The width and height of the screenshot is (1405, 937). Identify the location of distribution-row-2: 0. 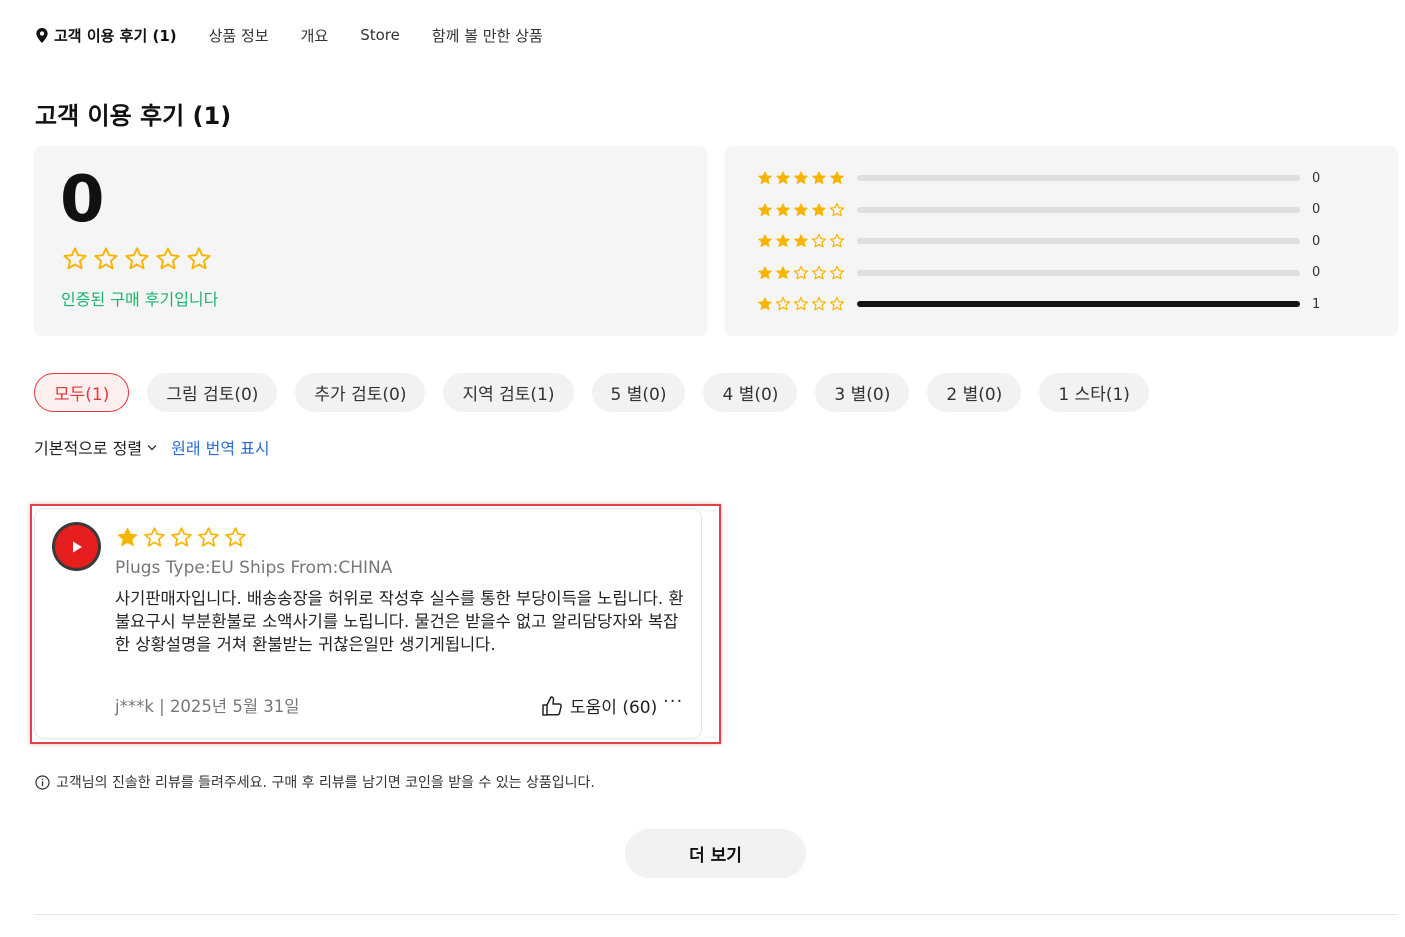
(1038, 273).